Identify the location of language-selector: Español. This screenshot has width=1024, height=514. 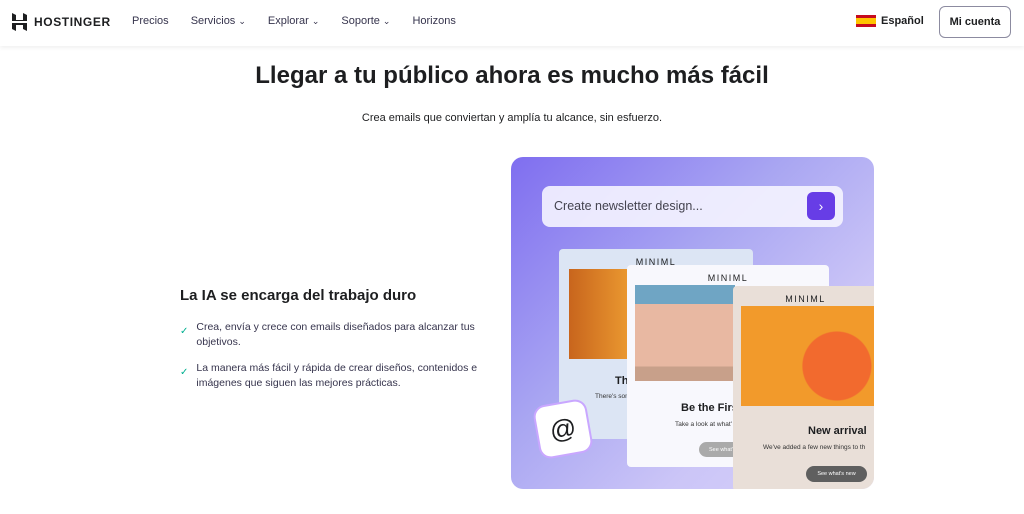
(890, 21).